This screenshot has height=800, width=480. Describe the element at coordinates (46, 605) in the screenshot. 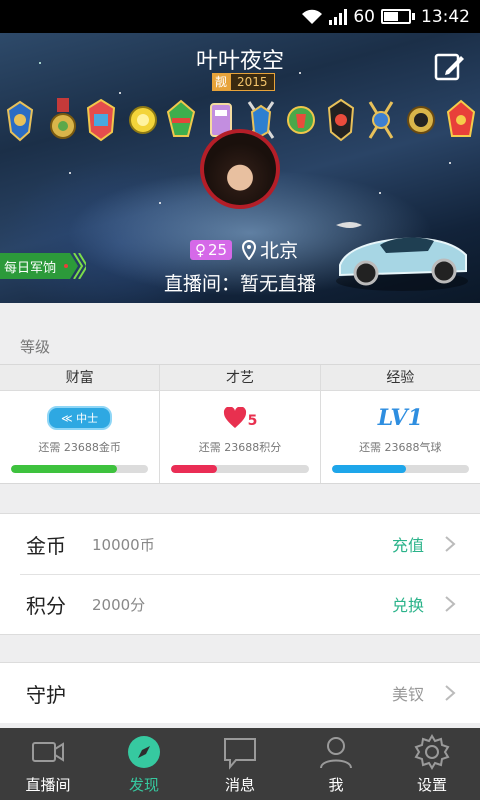

I see `row-label: 积分` at that location.